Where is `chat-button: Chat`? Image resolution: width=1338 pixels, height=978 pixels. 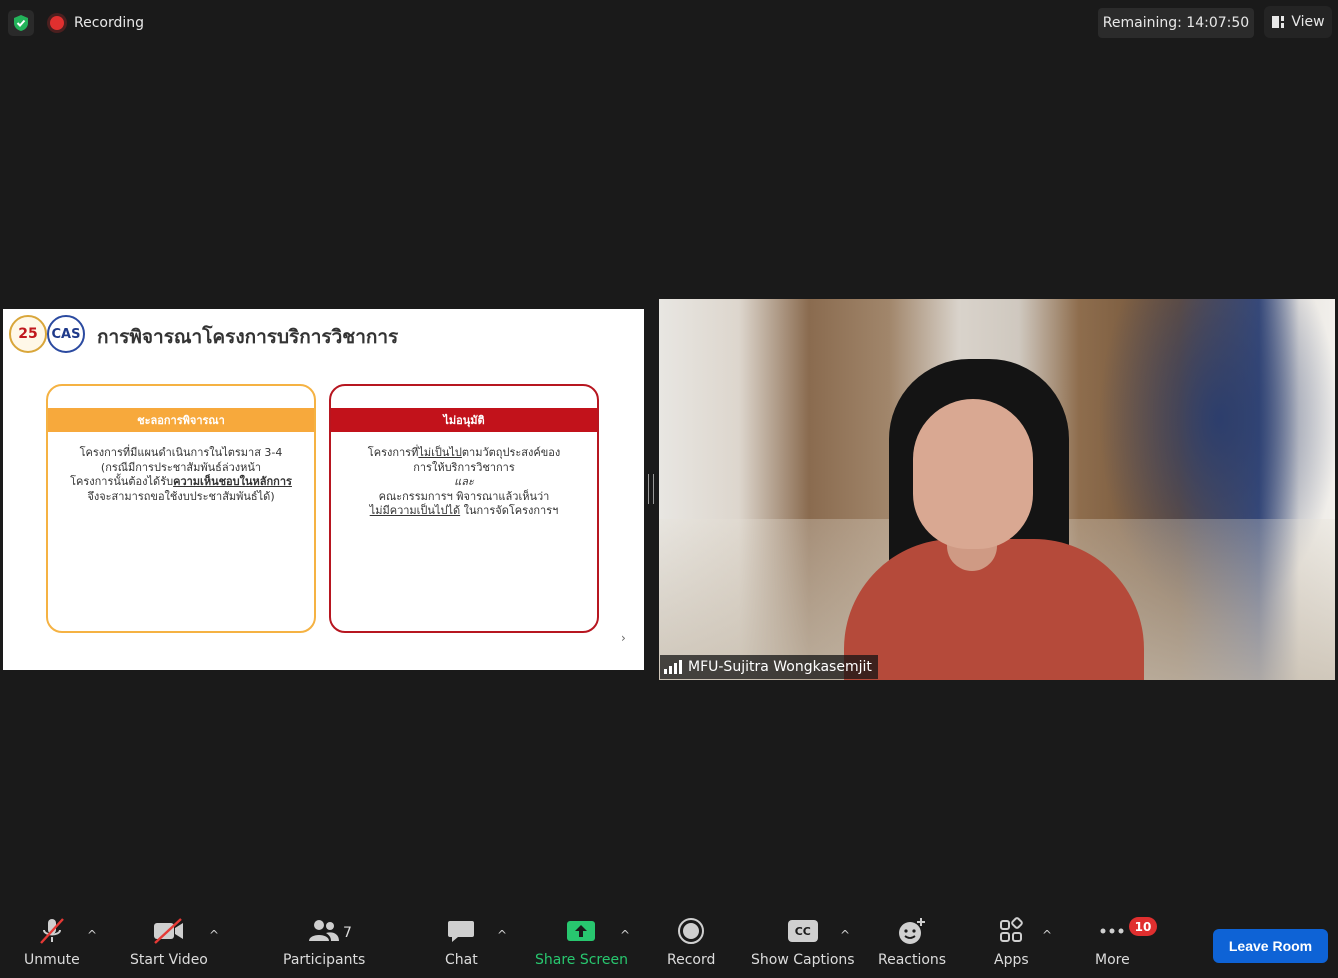
chat-button: Chat is located at coordinates (461, 942).